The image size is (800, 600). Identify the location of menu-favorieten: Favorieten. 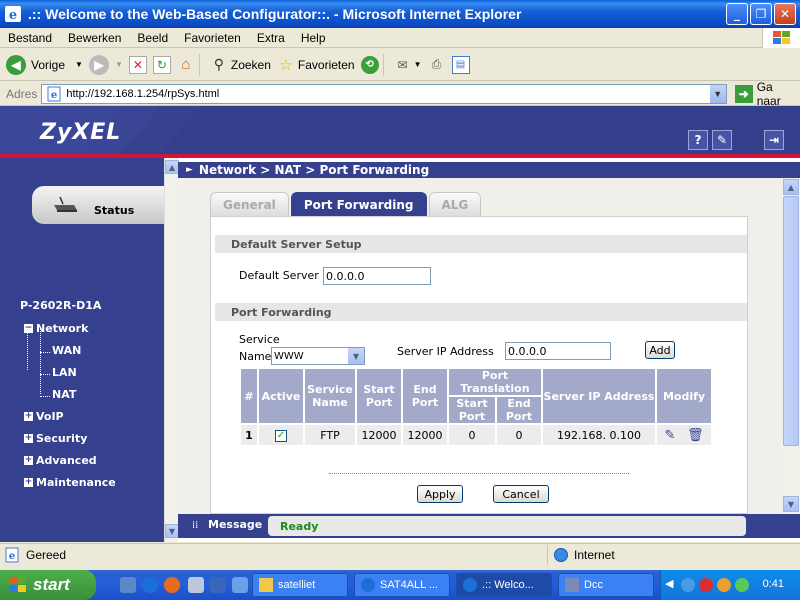
(212, 38).